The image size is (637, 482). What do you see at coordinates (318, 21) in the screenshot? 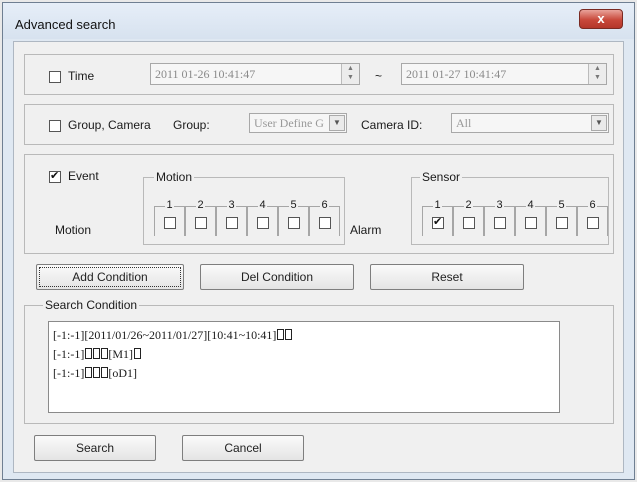
I see `title-bar: Advanced search x` at bounding box center [318, 21].